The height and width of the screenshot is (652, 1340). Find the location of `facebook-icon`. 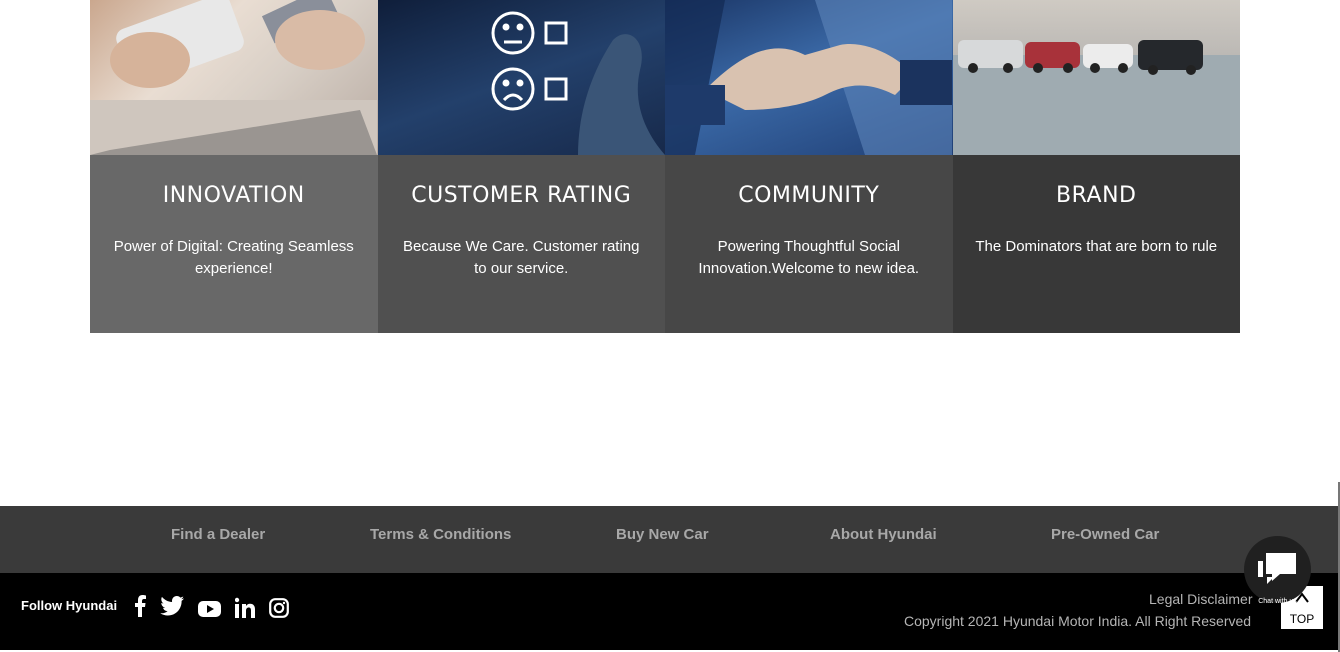

facebook-icon is located at coordinates (140, 607).